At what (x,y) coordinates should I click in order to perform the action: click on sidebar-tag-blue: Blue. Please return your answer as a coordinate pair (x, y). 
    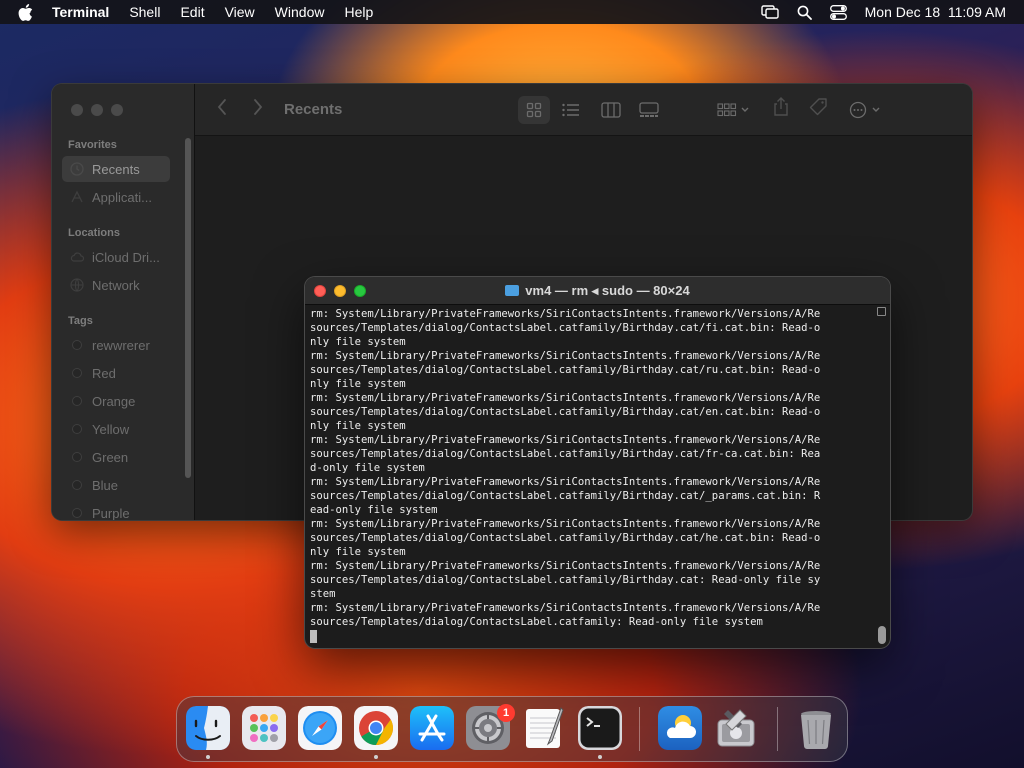
    Looking at the image, I should click on (116, 485).